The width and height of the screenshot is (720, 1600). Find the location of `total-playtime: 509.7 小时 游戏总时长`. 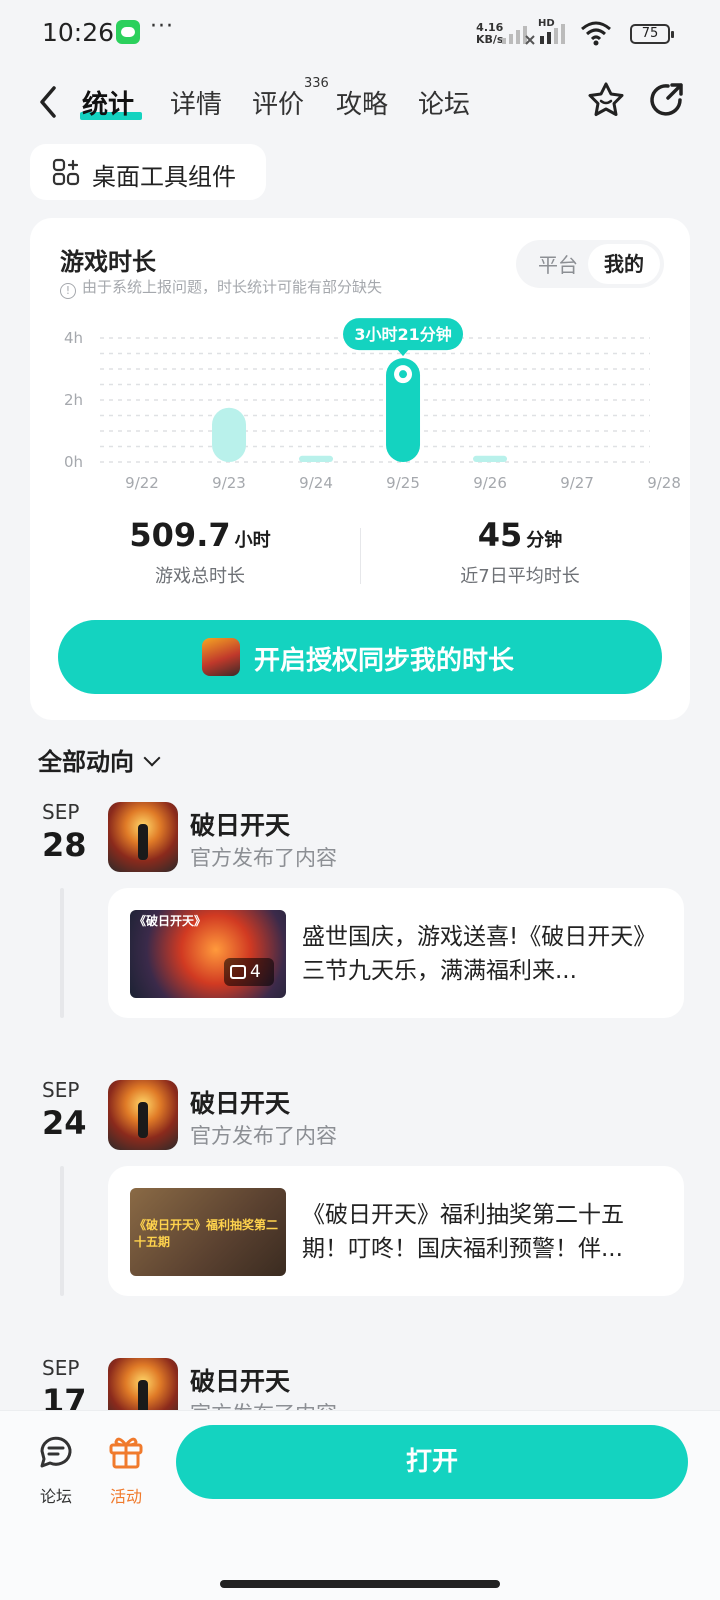

total-playtime: 509.7 小时 游戏总时长 is located at coordinates (200, 551).